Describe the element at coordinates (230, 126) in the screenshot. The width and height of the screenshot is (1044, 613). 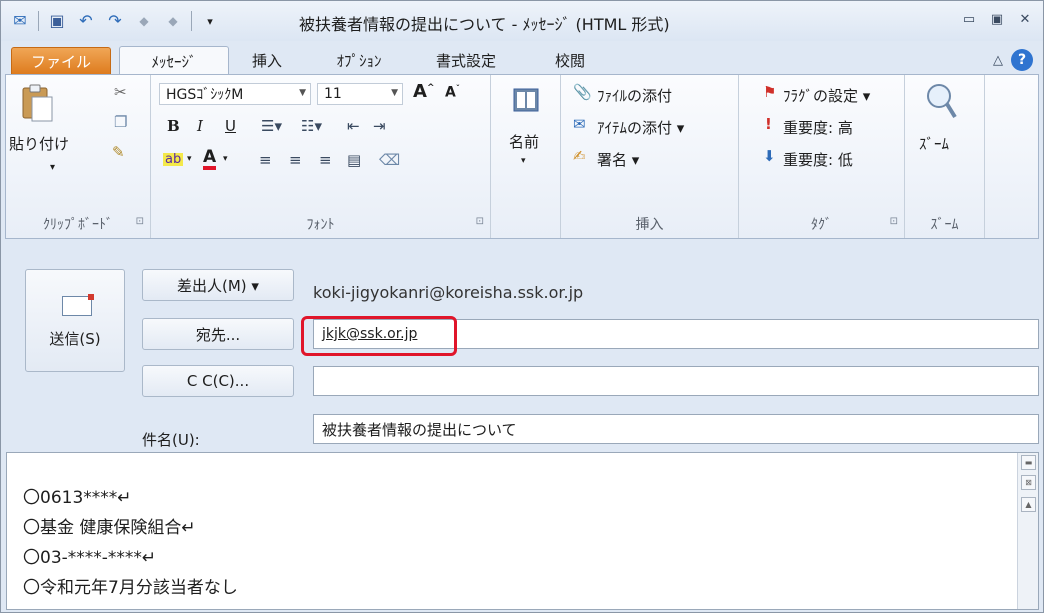
I see `underline-icon: U` at that location.